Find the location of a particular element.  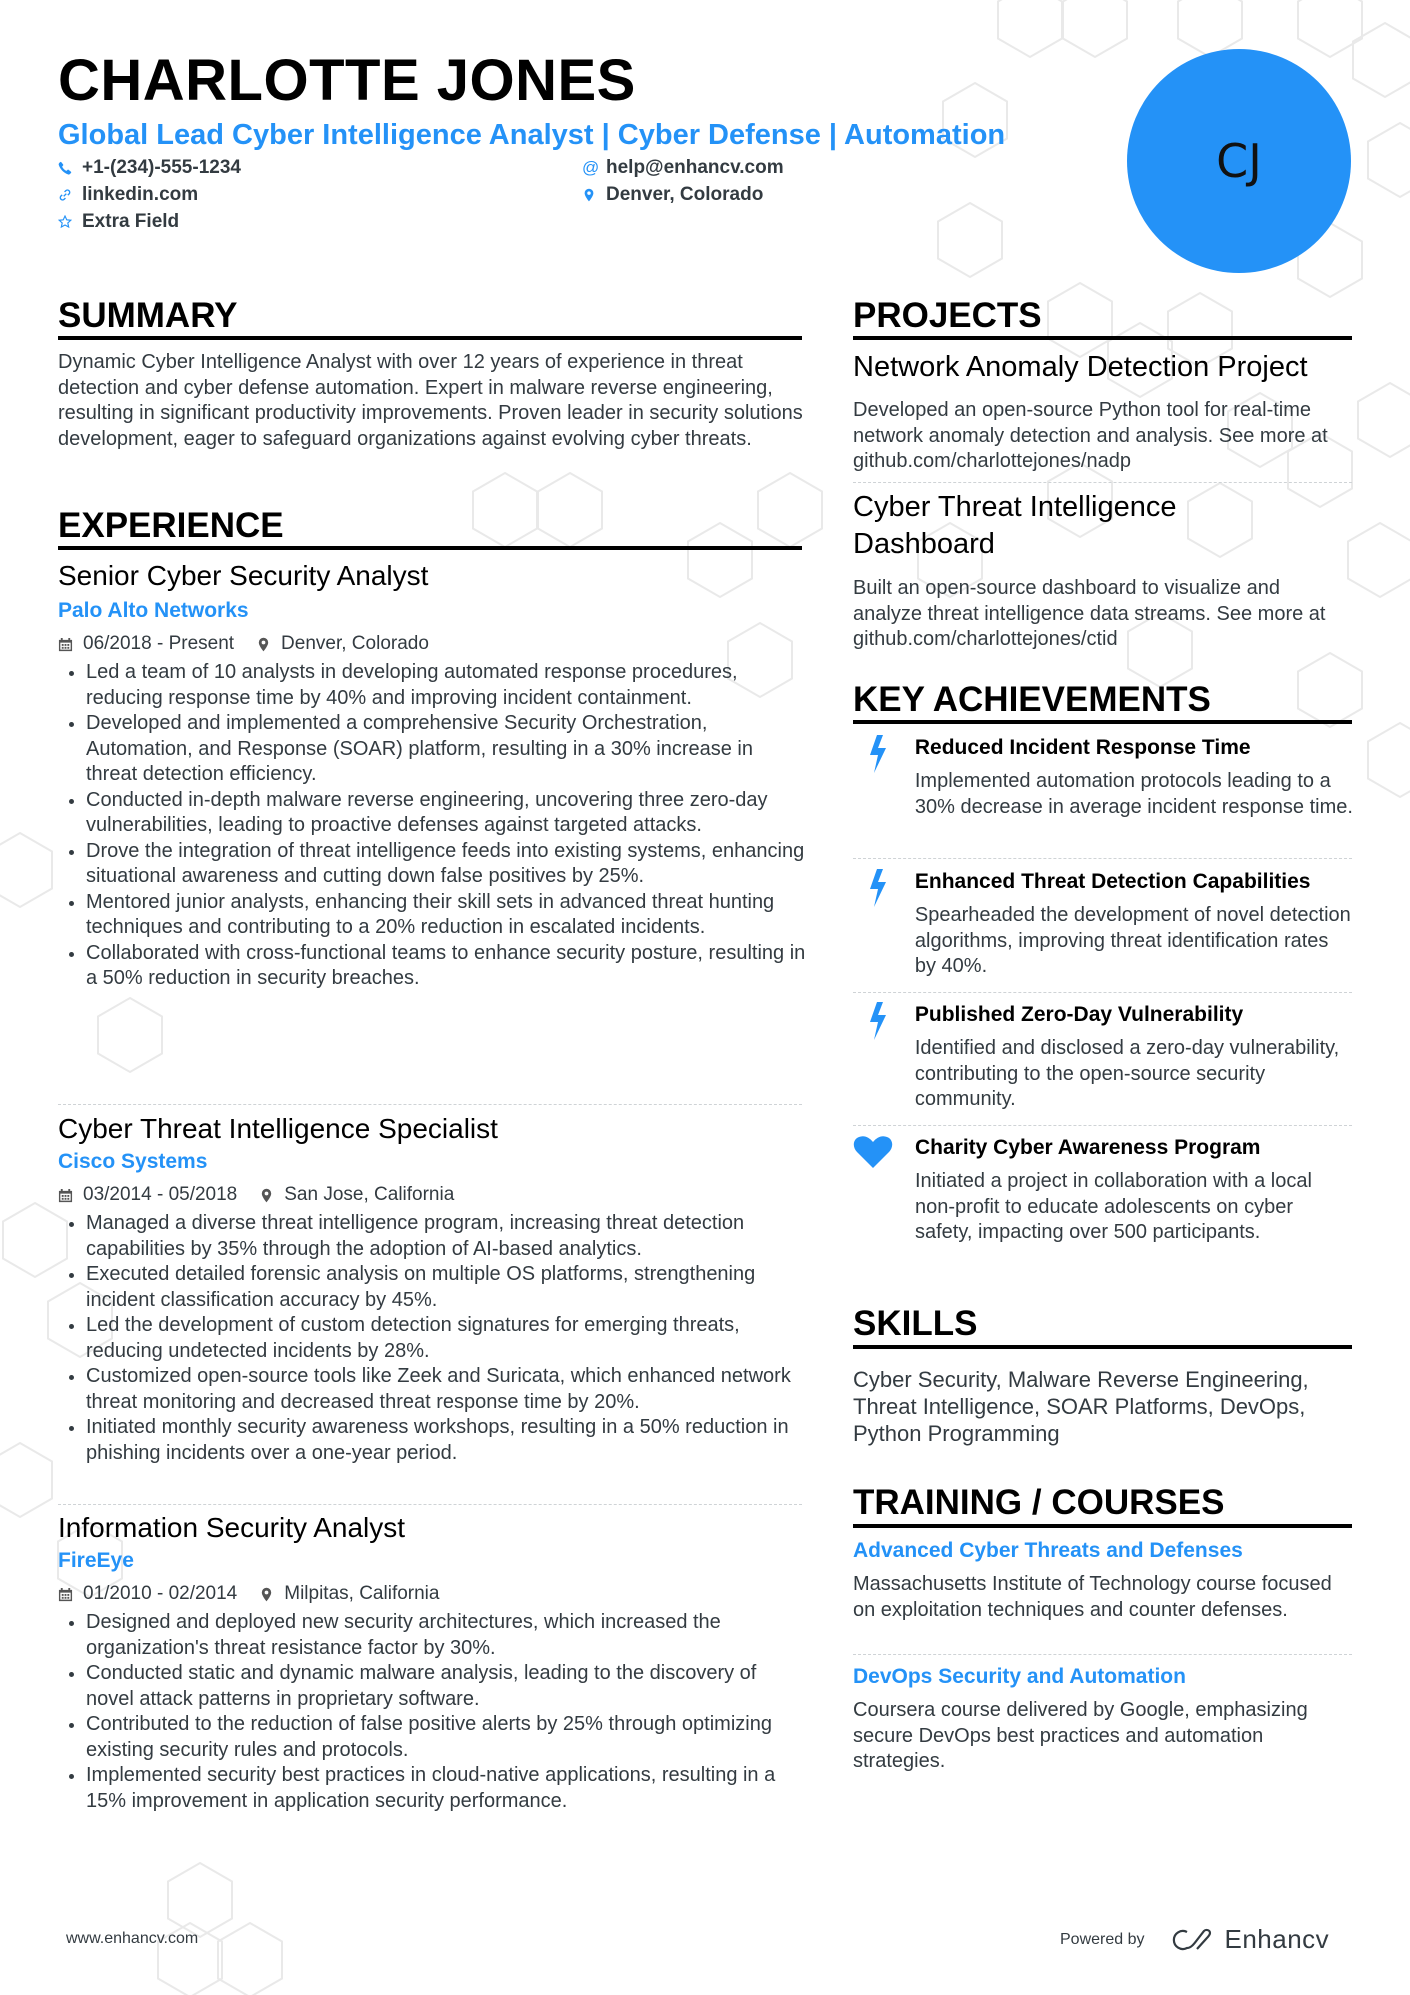

job-meta: 03/2014 - 05/2018 San Jose, California is located at coordinates (433, 1195).